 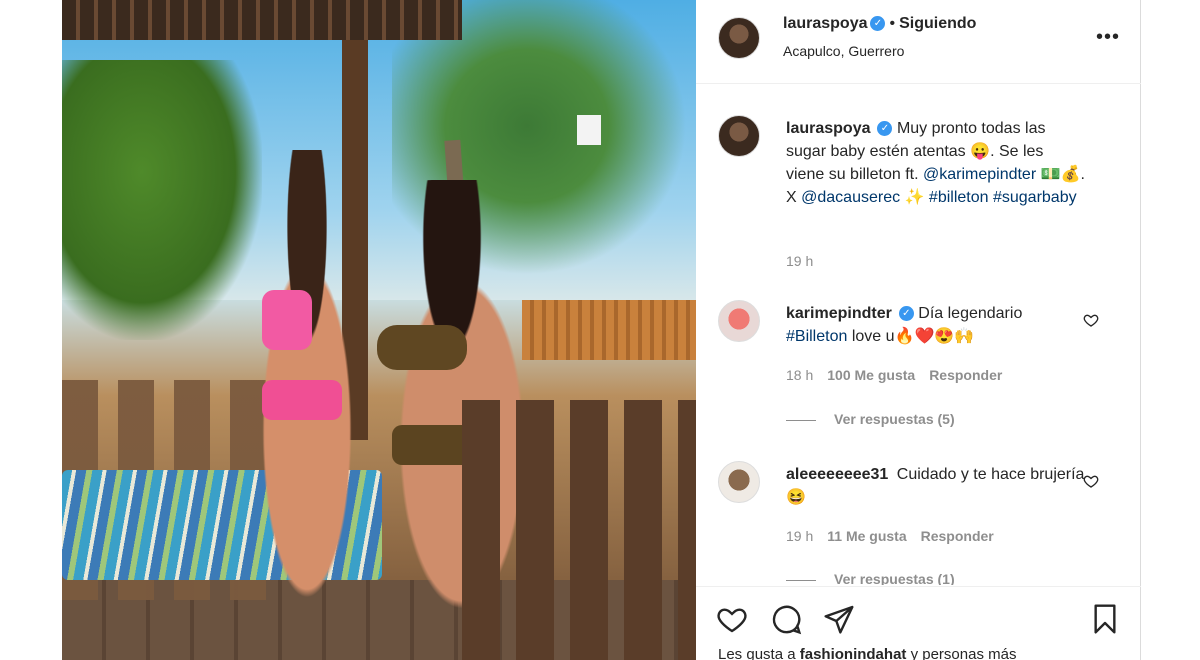 I want to click on author-username: lauraspoya, so click(x=825, y=23).